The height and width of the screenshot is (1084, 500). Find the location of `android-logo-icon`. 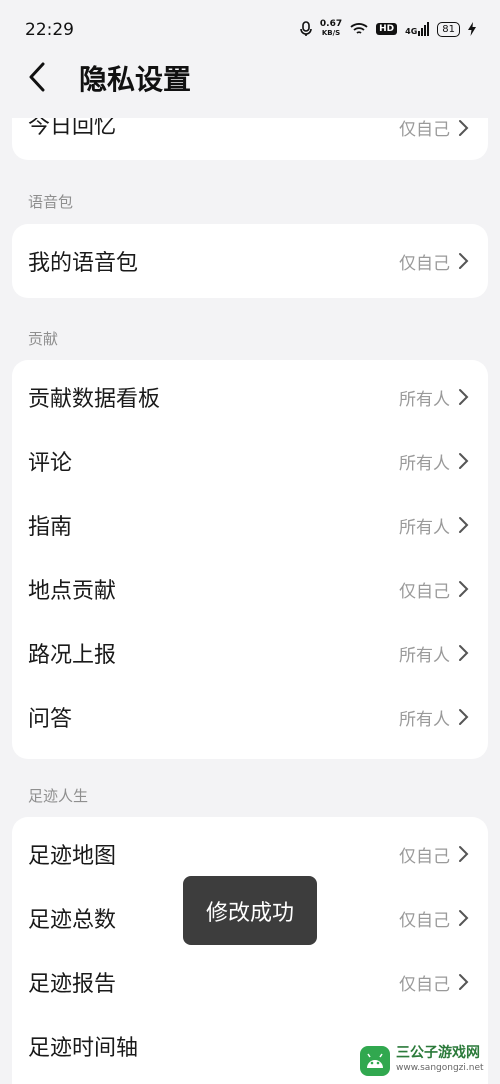

android-logo-icon is located at coordinates (375, 1061).